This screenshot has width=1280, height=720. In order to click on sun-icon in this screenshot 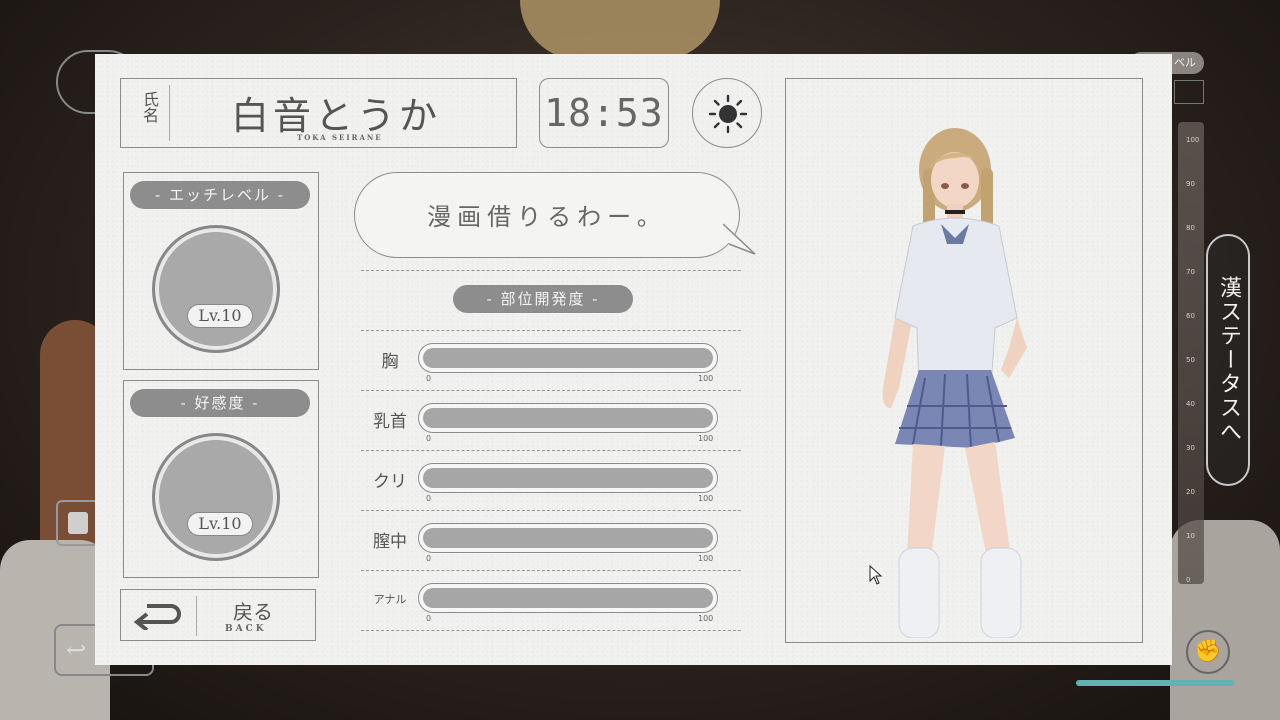, I will do `click(728, 114)`.